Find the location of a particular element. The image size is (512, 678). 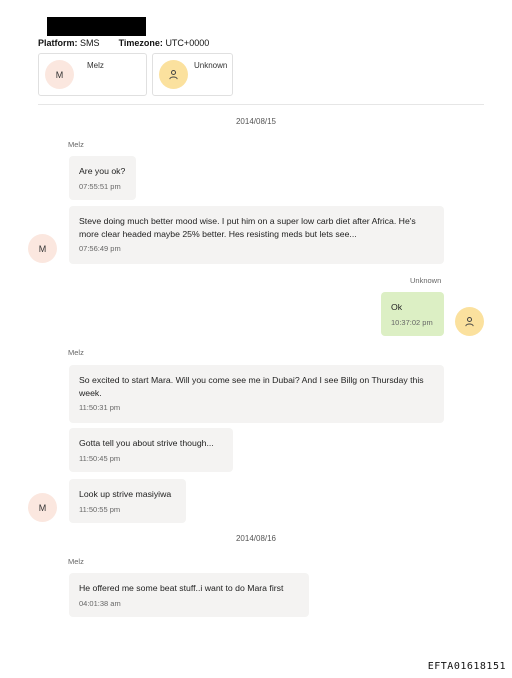

message-bubble: Look up strive masiyiwa 11:50:55 pm is located at coordinates (127, 501).